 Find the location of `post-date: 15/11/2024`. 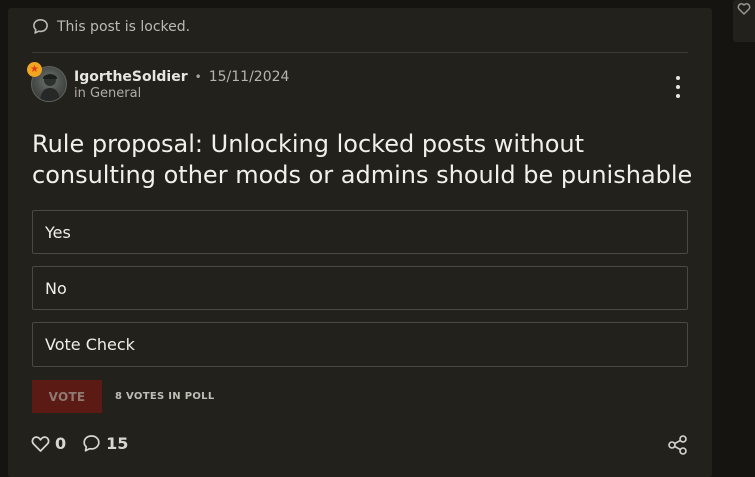

post-date: 15/11/2024 is located at coordinates (249, 77).